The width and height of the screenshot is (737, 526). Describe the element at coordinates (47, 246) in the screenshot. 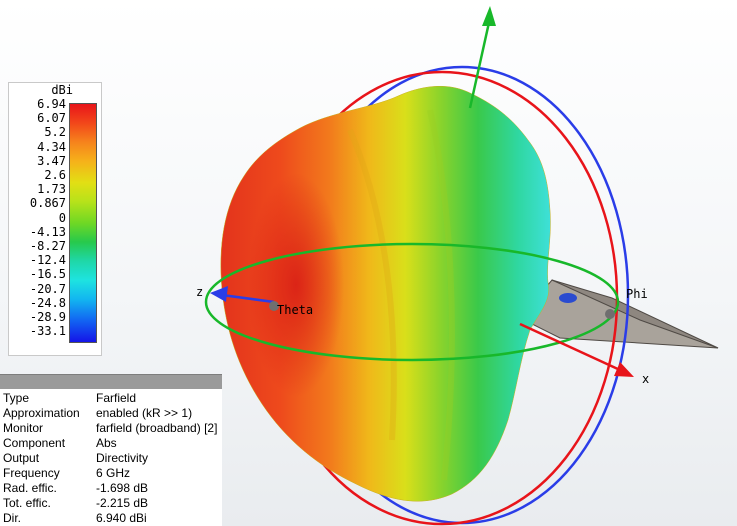

I see `legend-tick: -8.27` at that location.